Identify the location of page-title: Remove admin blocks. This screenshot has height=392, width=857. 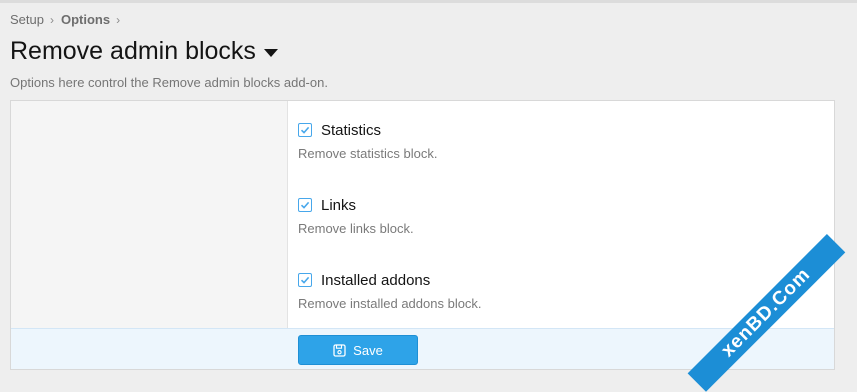
(144, 51).